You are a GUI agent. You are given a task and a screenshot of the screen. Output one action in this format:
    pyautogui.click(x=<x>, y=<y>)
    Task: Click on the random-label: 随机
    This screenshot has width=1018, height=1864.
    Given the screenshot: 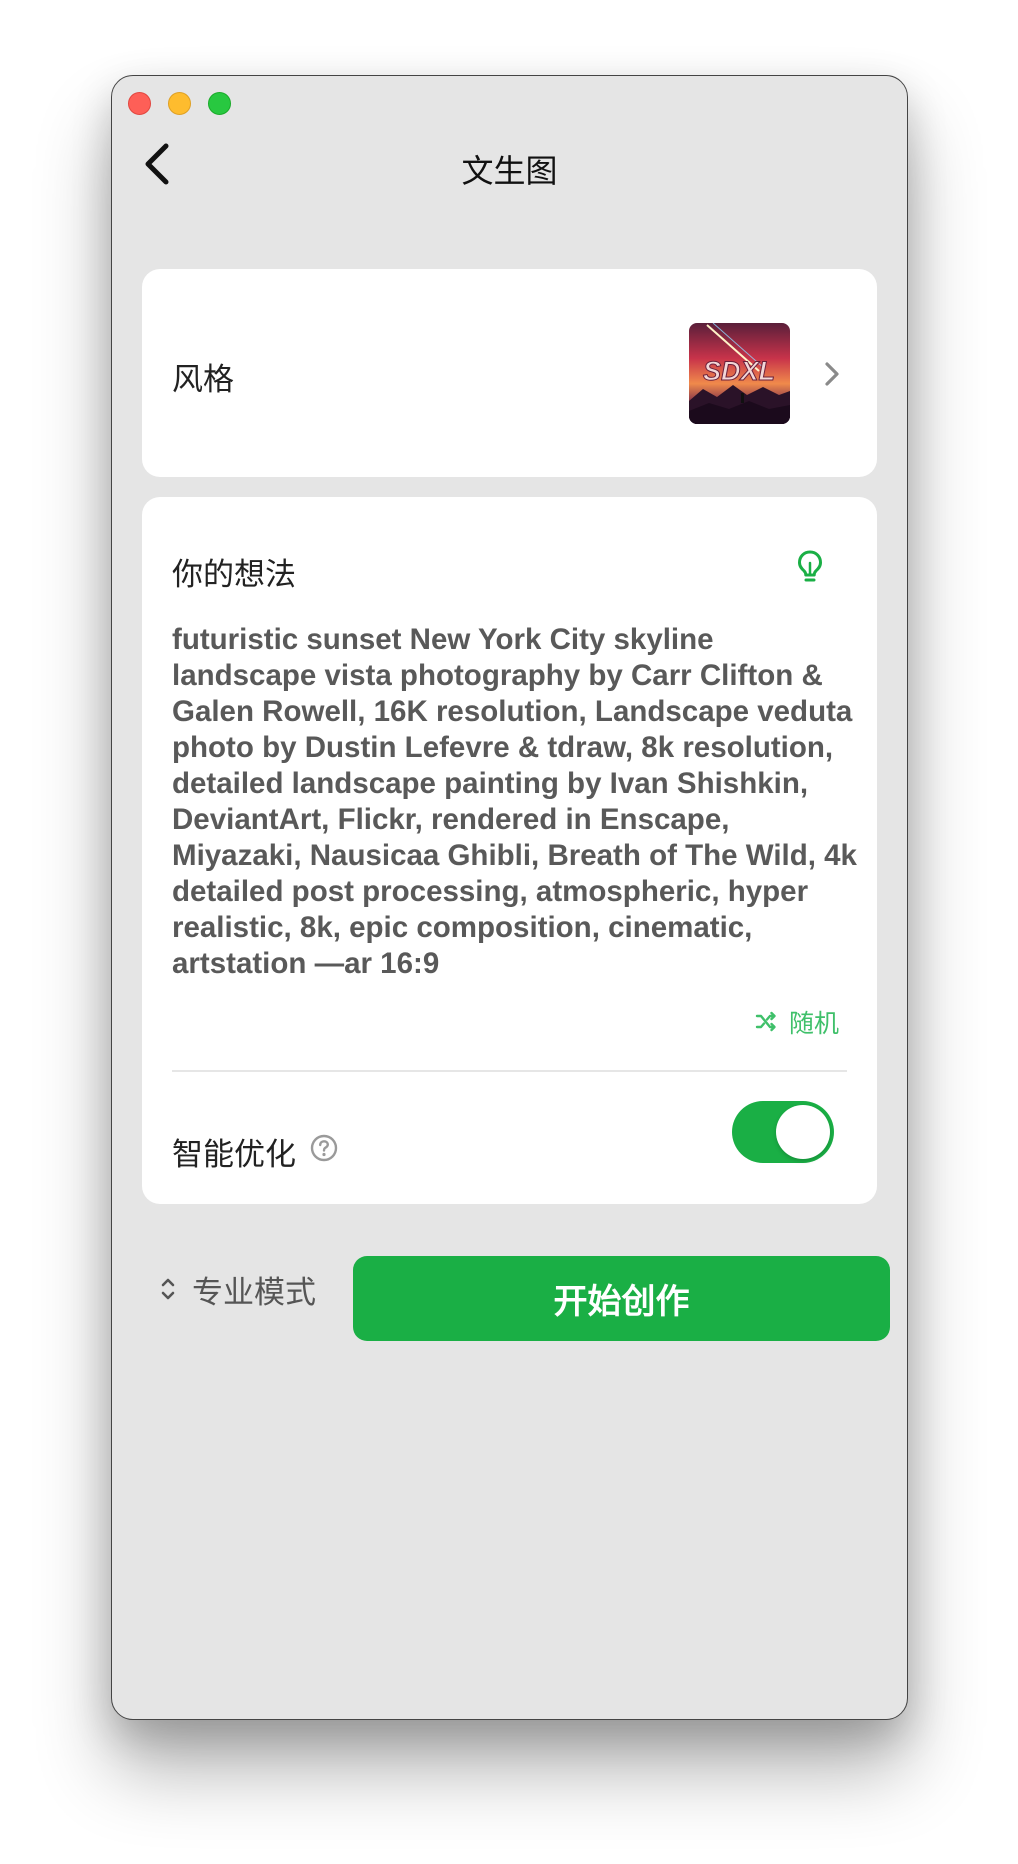 What is the action you would take?
    pyautogui.click(x=813, y=1023)
    